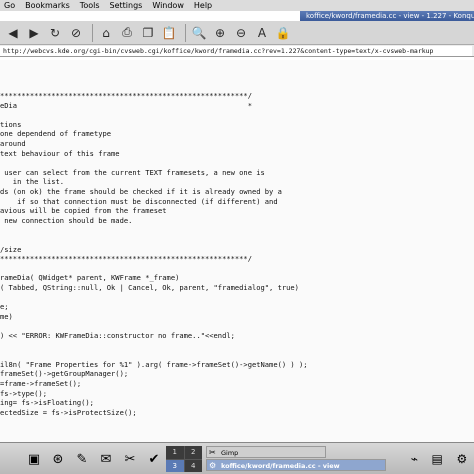  Describe the element at coordinates (230, 453) in the screenshot. I see `task-label: Gimp` at that location.